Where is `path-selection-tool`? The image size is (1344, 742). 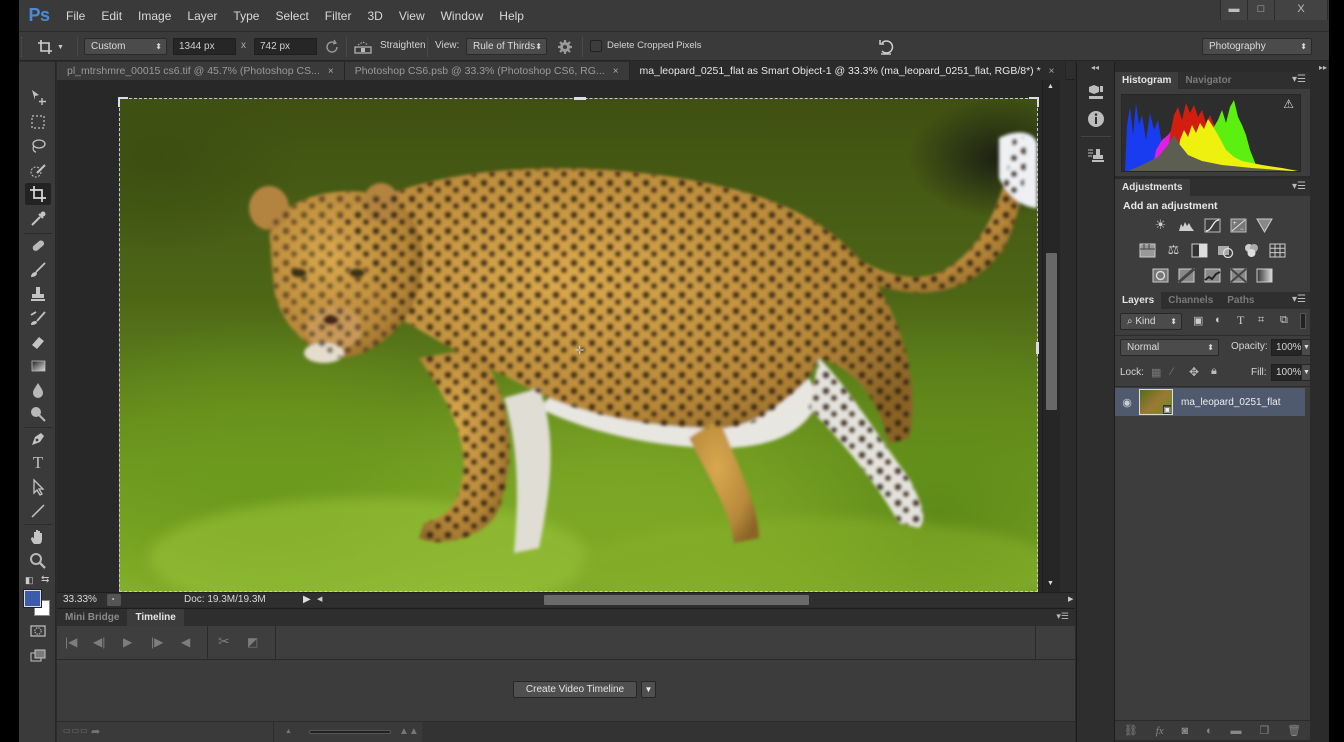 path-selection-tool is located at coordinates (38, 487).